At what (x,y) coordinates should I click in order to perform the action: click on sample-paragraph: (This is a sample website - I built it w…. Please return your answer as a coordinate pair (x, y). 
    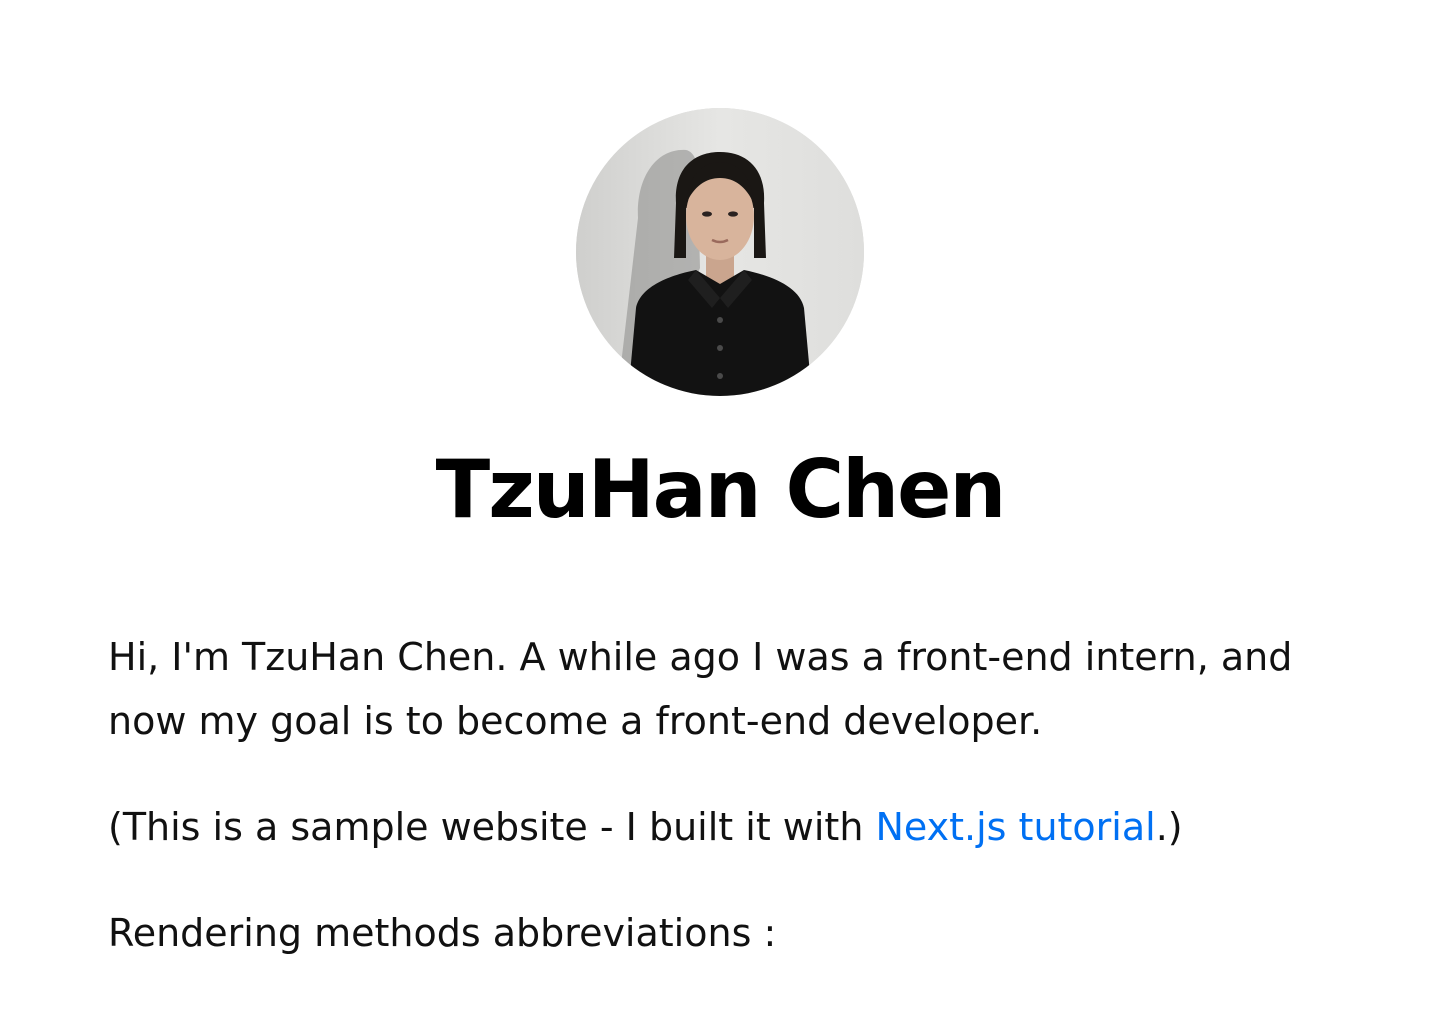
    Looking at the image, I should click on (718, 827).